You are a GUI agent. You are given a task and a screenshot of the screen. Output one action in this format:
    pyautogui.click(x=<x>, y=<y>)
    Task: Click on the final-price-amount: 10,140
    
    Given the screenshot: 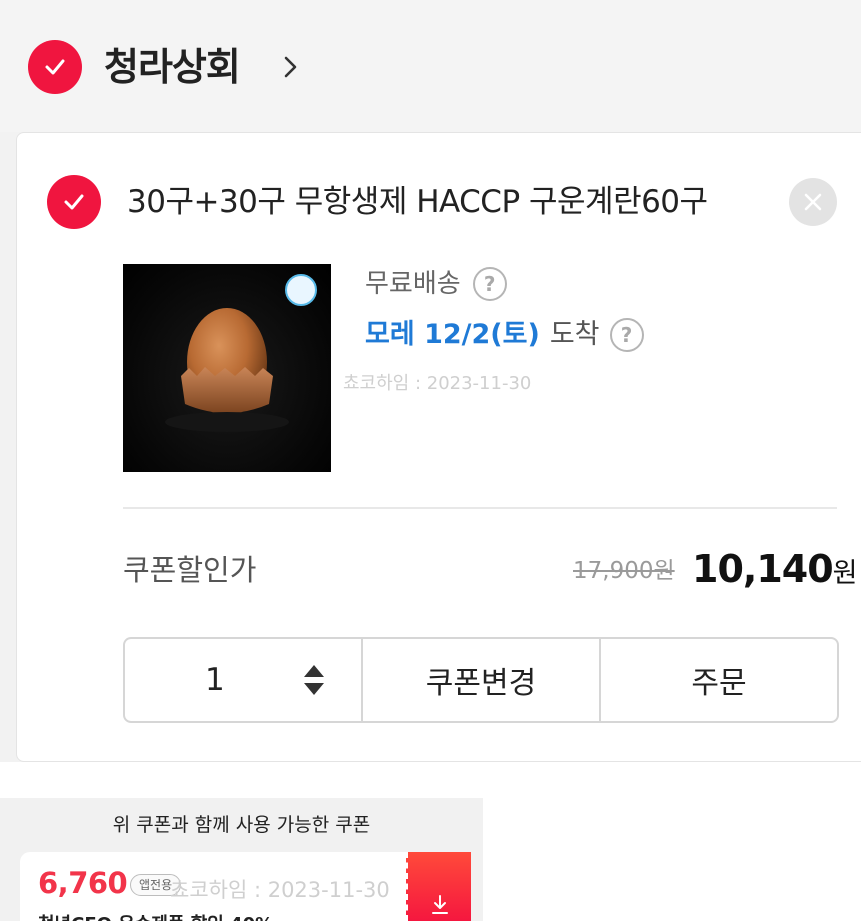 What is the action you would take?
    pyautogui.click(x=763, y=569)
    